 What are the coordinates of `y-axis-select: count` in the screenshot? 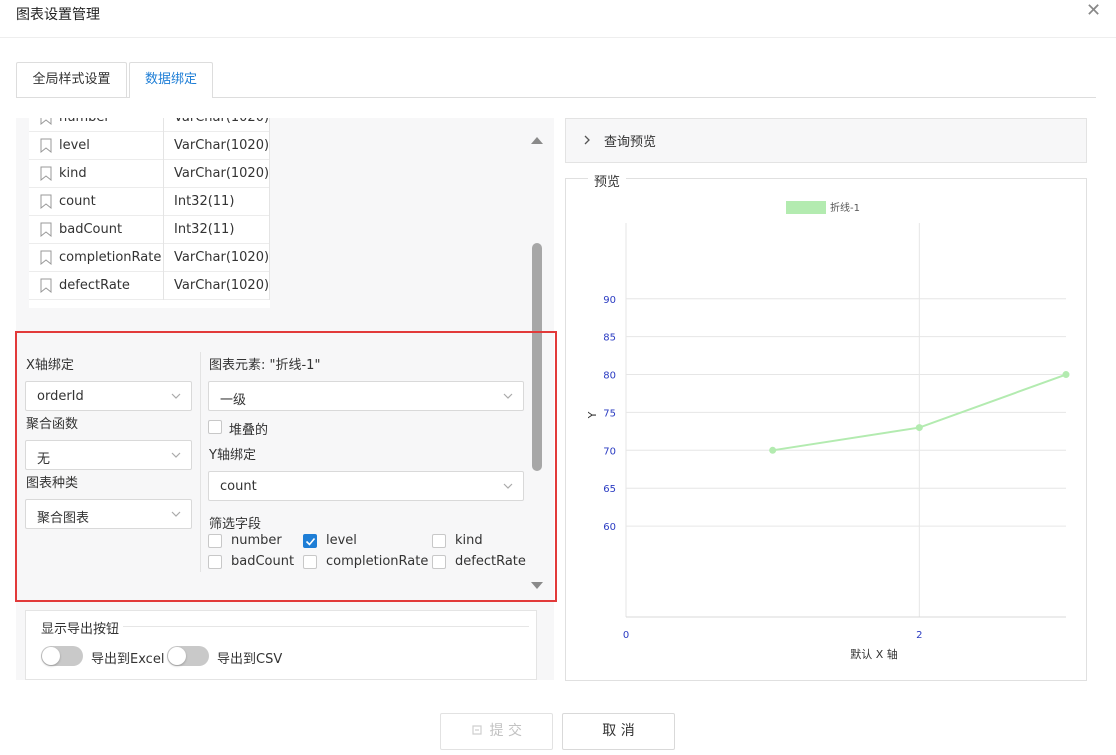 It's located at (366, 486).